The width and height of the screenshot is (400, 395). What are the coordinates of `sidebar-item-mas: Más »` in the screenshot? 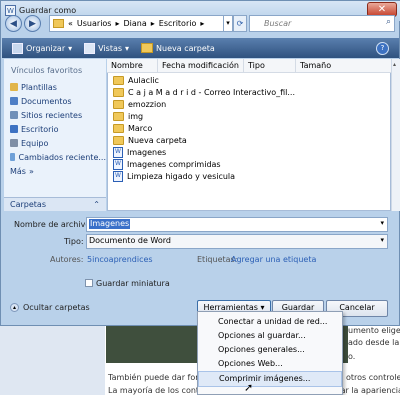 It's located at (55, 171).